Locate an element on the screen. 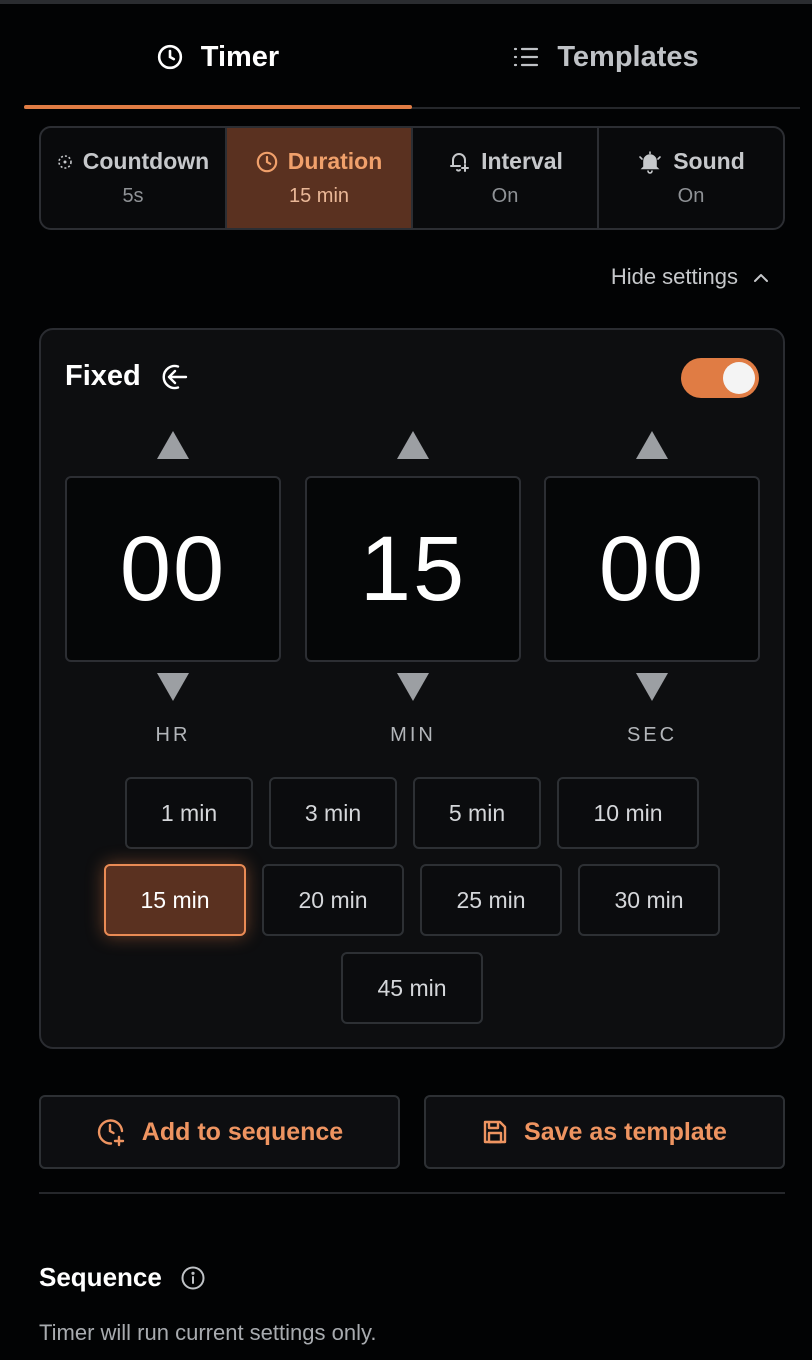 The height and width of the screenshot is (1360, 812). add-to-sequence-button: Add to sequence is located at coordinates (219, 1132).